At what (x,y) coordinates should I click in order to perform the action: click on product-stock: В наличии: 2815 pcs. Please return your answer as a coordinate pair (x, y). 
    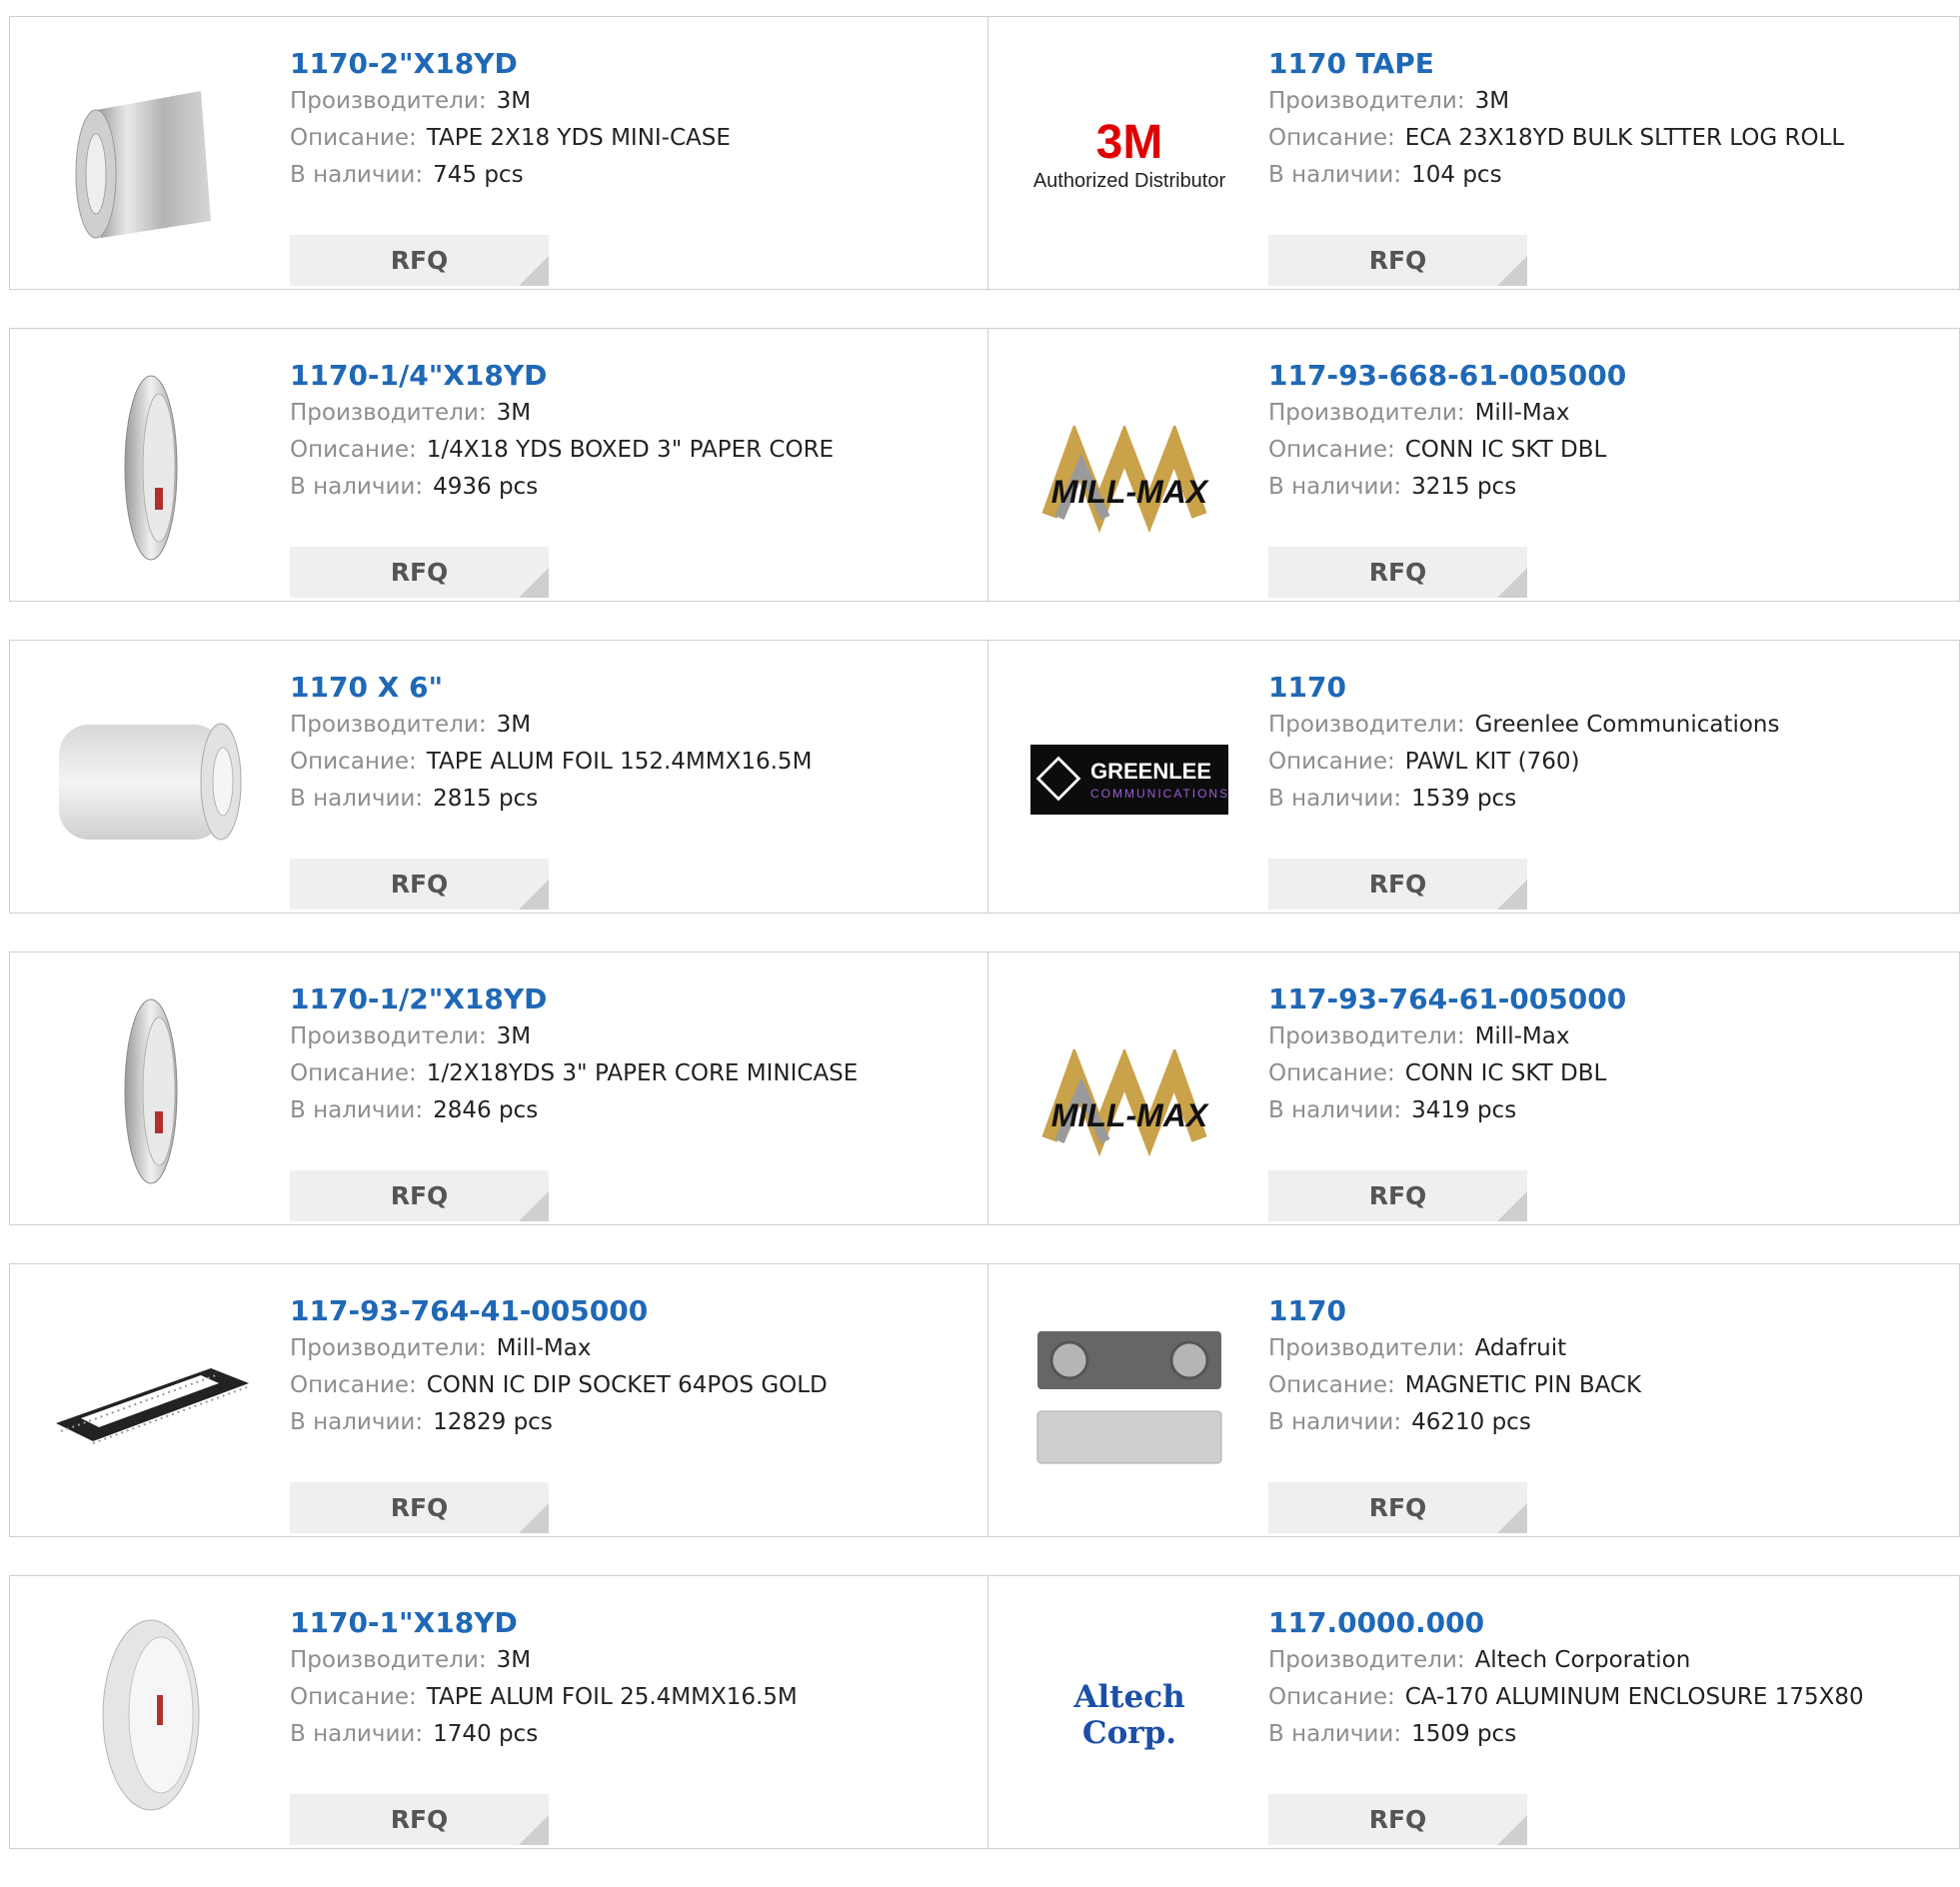
    Looking at the image, I should click on (620, 799).